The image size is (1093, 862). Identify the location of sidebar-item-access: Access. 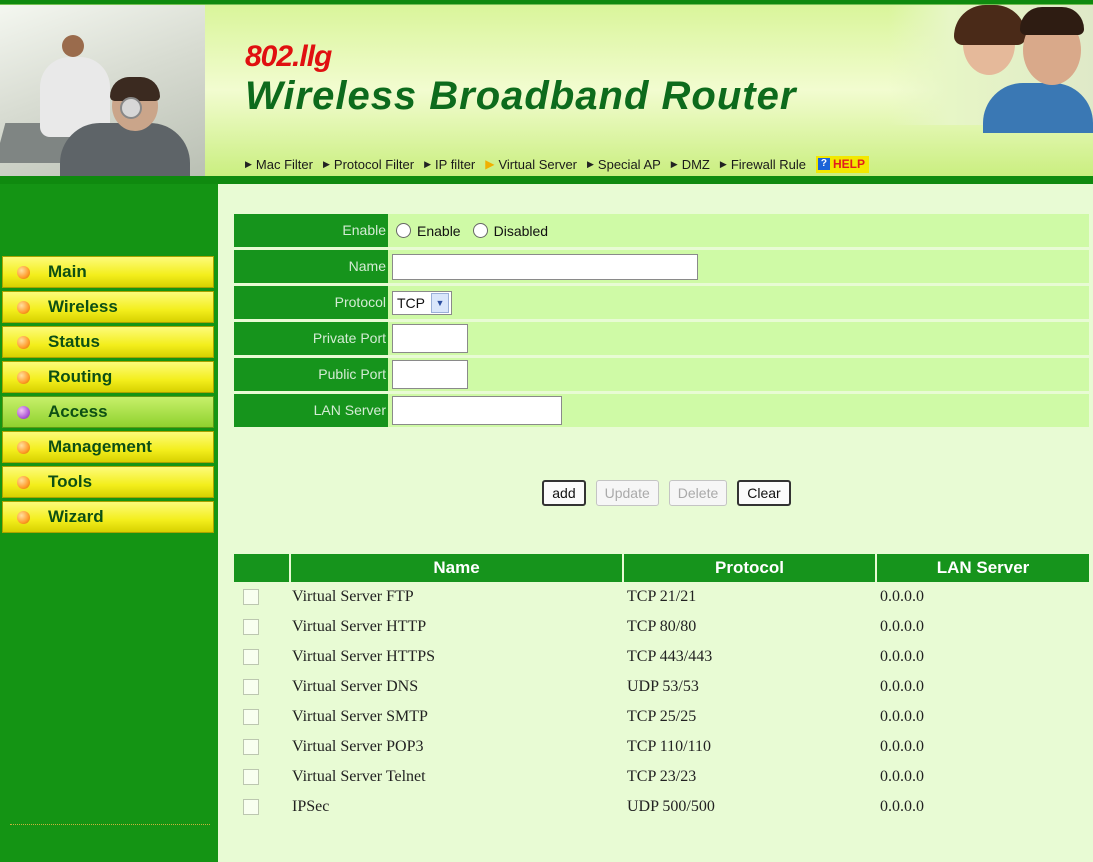
(108, 412).